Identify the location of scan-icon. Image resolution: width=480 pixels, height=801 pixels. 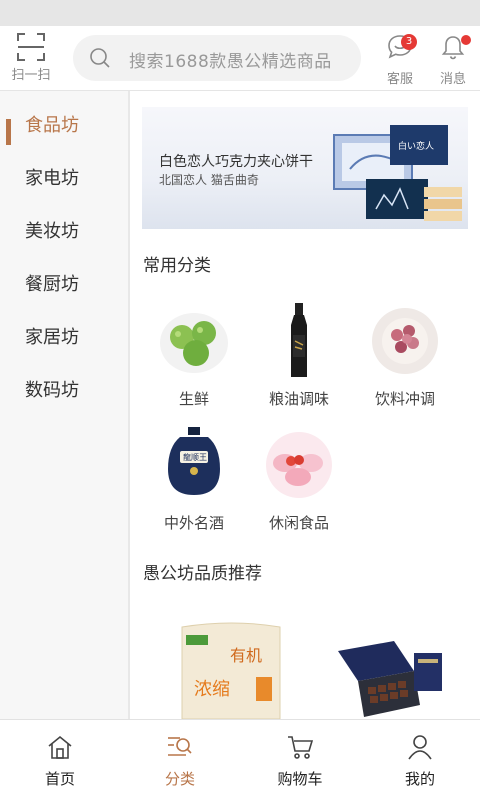
(31, 47).